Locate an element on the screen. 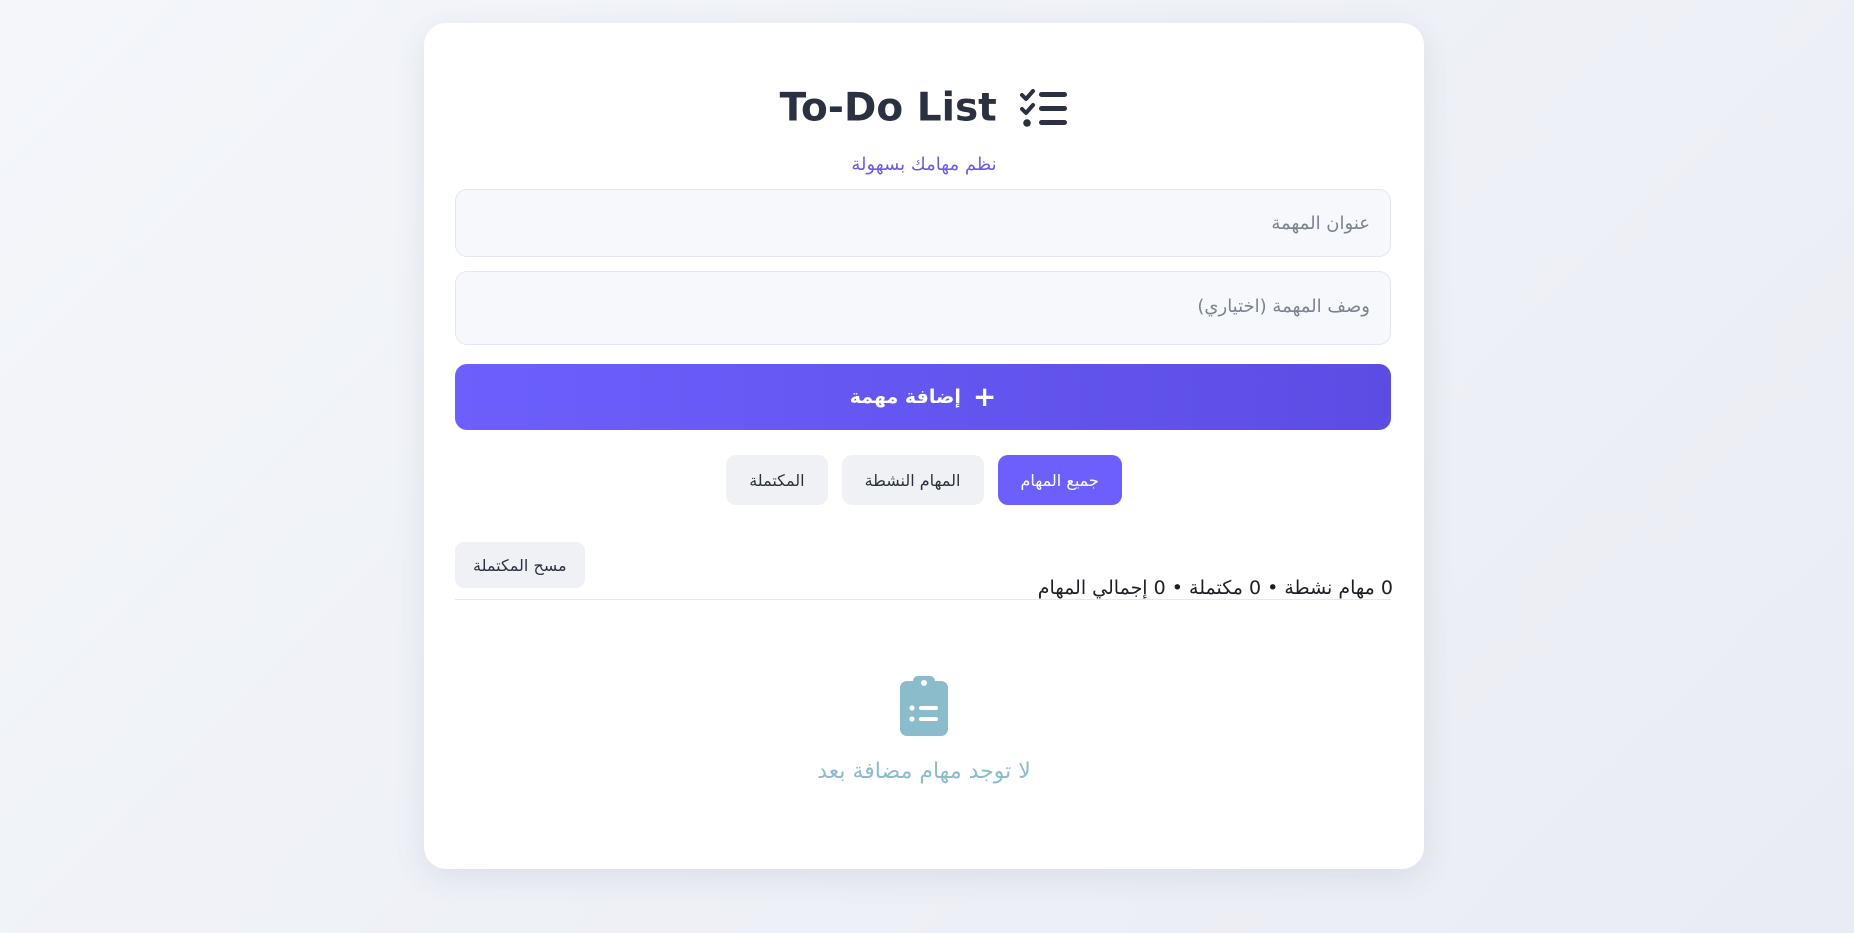 Image resolution: width=1854 pixels, height=933 pixels. add-task-label: إضافة مهمة is located at coordinates (905, 397).